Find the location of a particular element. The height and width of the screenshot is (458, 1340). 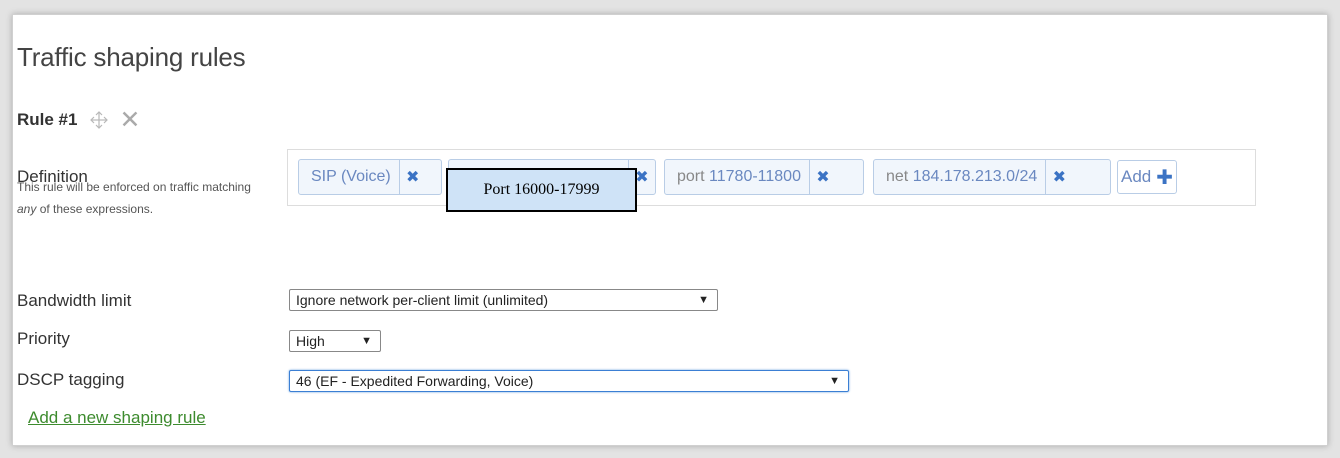

move-arrows-icon is located at coordinates (99, 120).